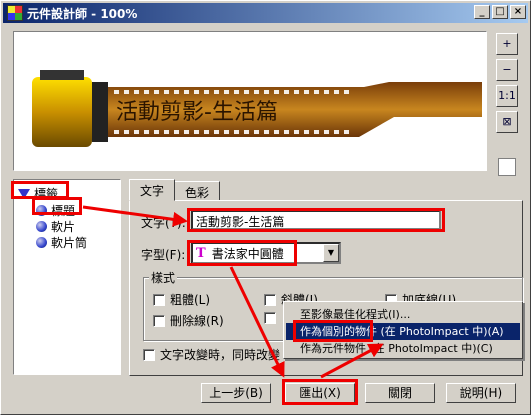 This screenshot has height=416, width=531. I want to click on font-select: T 書法家中圓體 ▼, so click(266, 253).